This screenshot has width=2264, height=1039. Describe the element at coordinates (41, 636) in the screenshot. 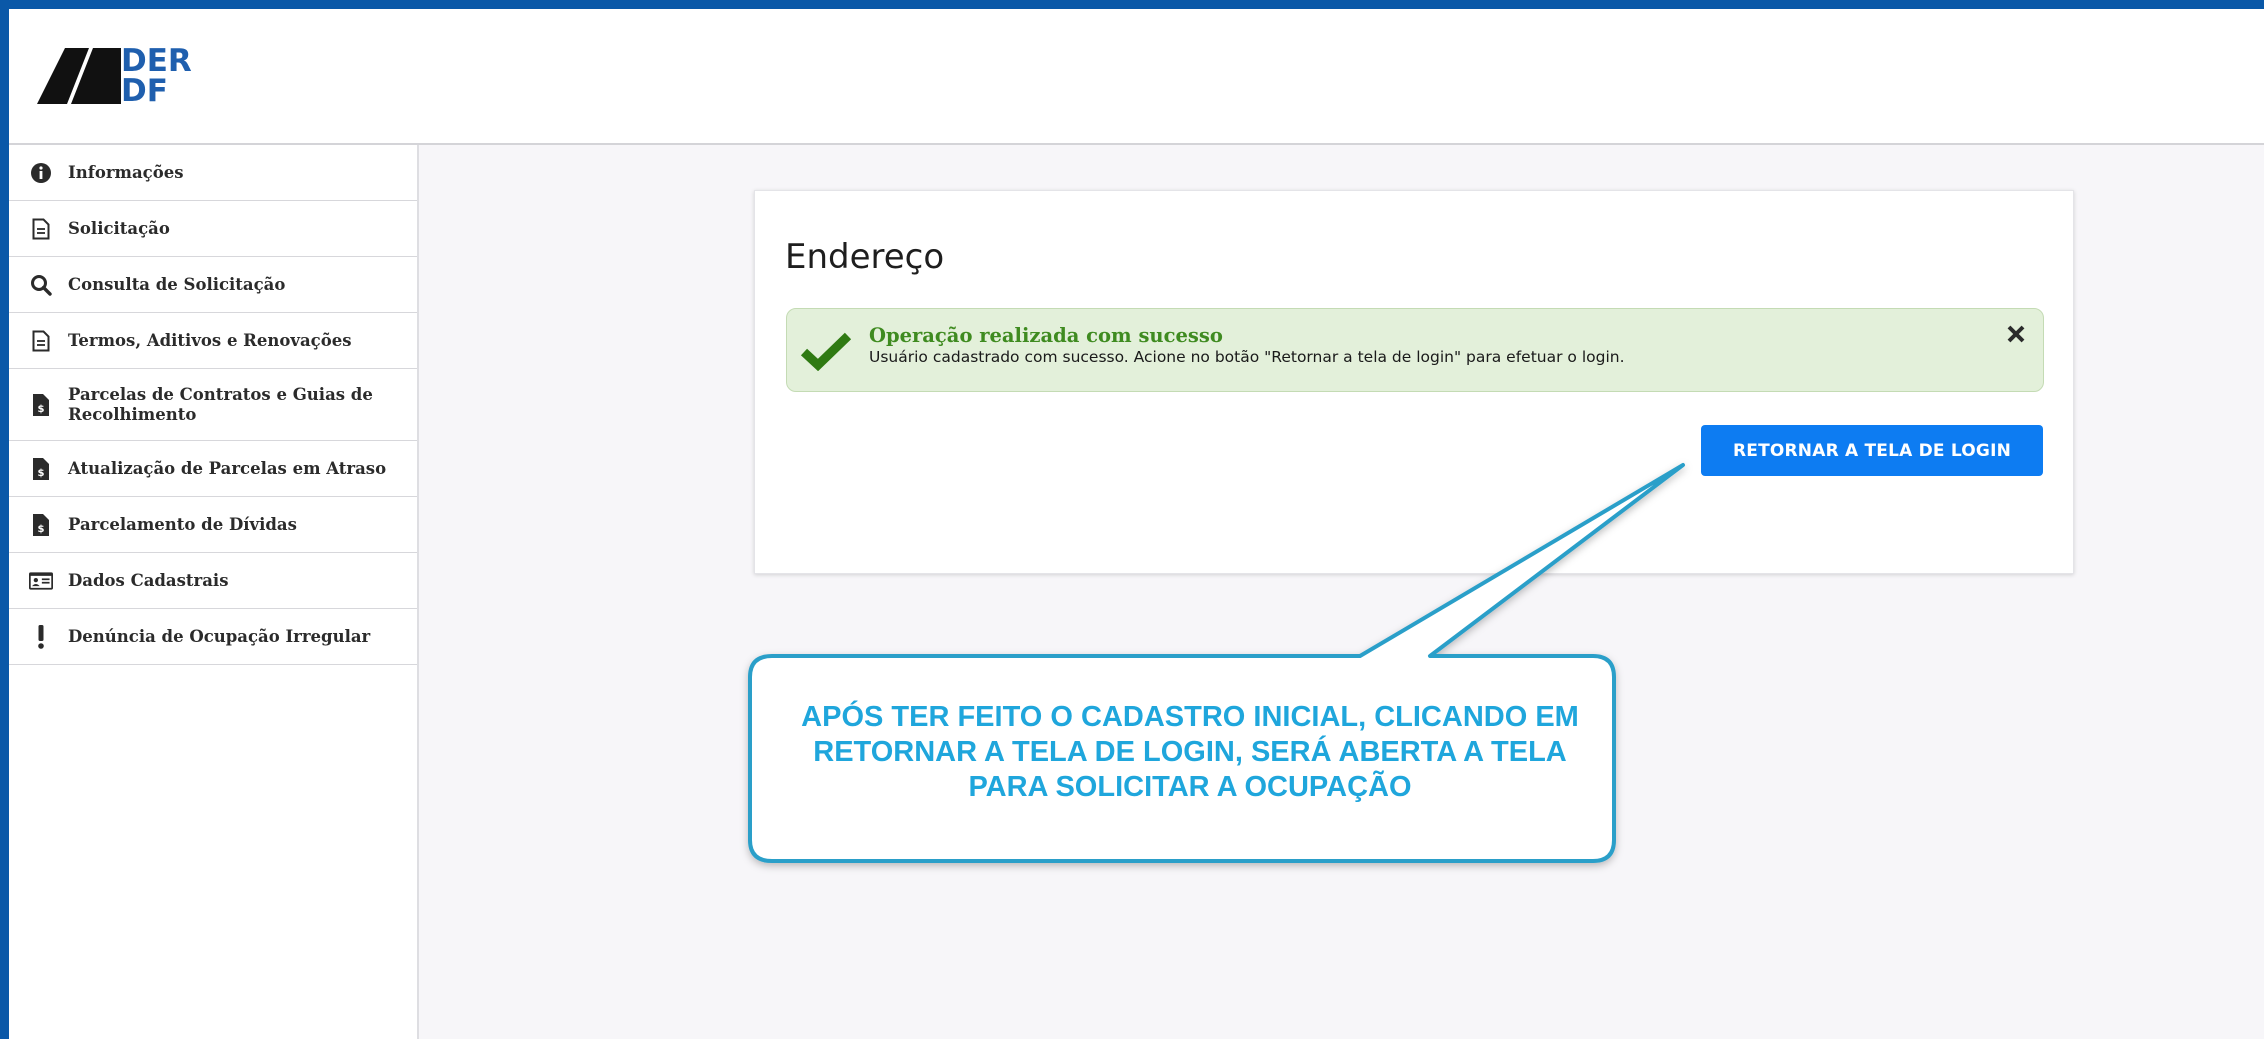

I see `exclamation-icon` at that location.